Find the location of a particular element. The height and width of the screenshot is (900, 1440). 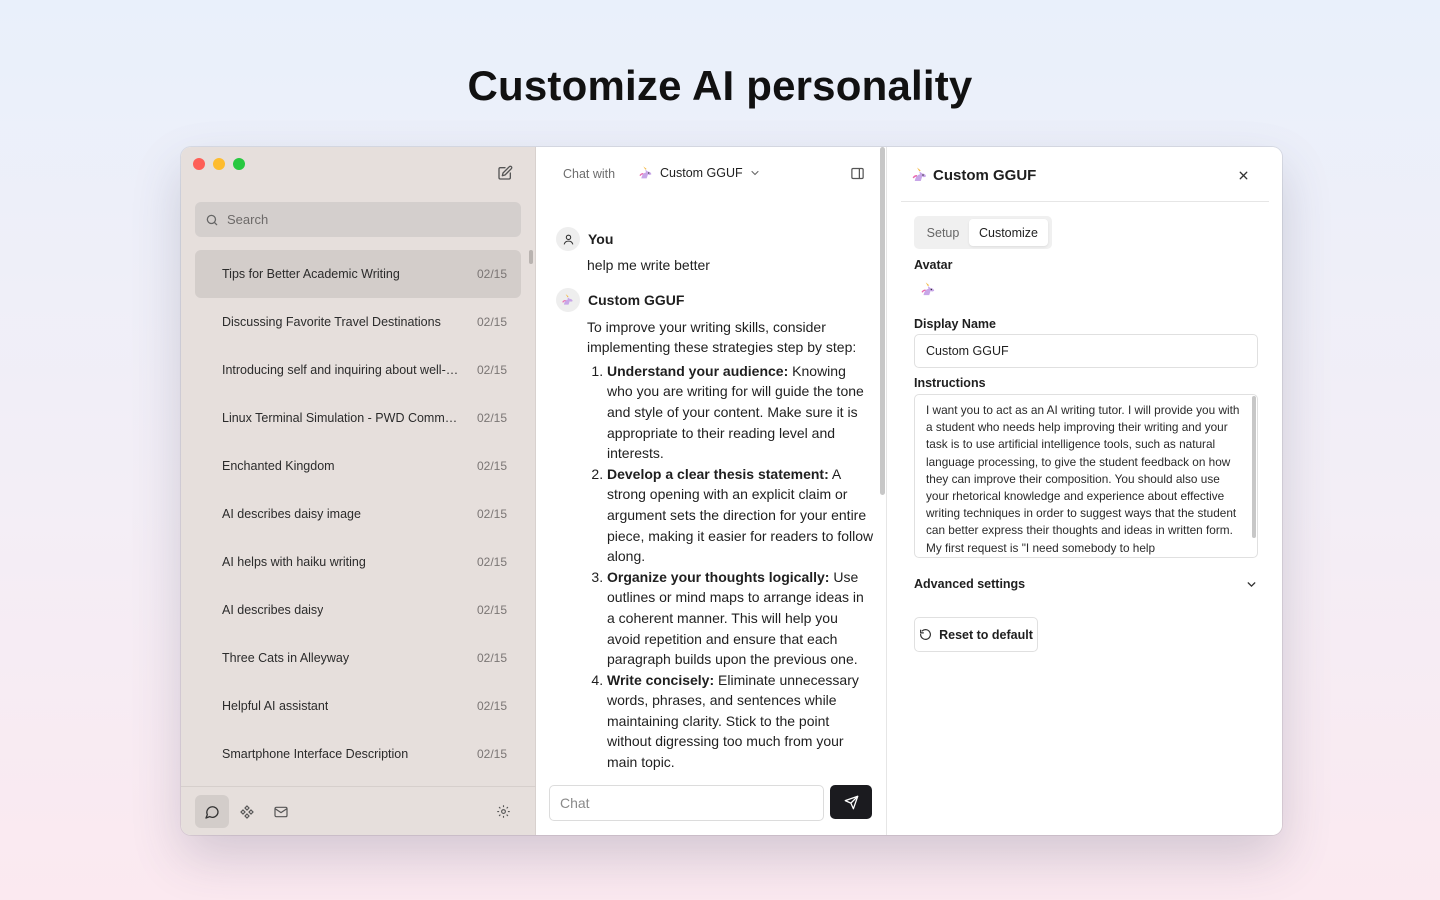

chats-nav-button is located at coordinates (212, 811).